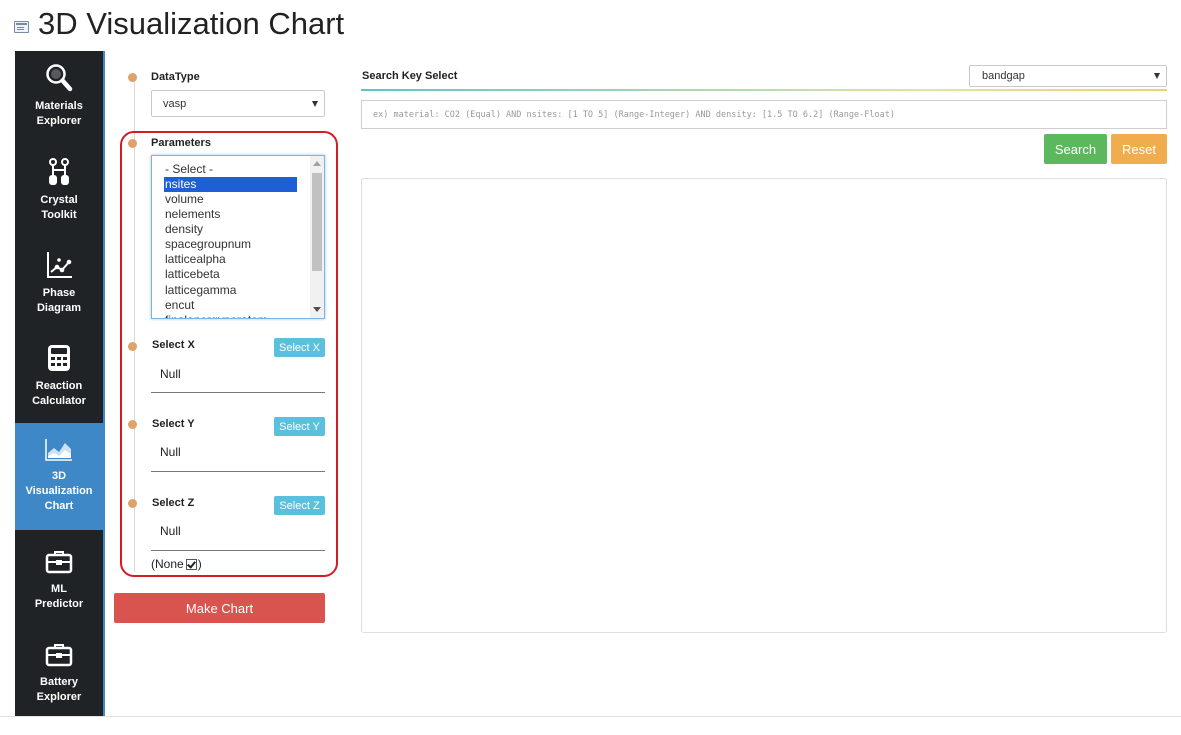  I want to click on none-option-prefix: (None, so click(167, 564).